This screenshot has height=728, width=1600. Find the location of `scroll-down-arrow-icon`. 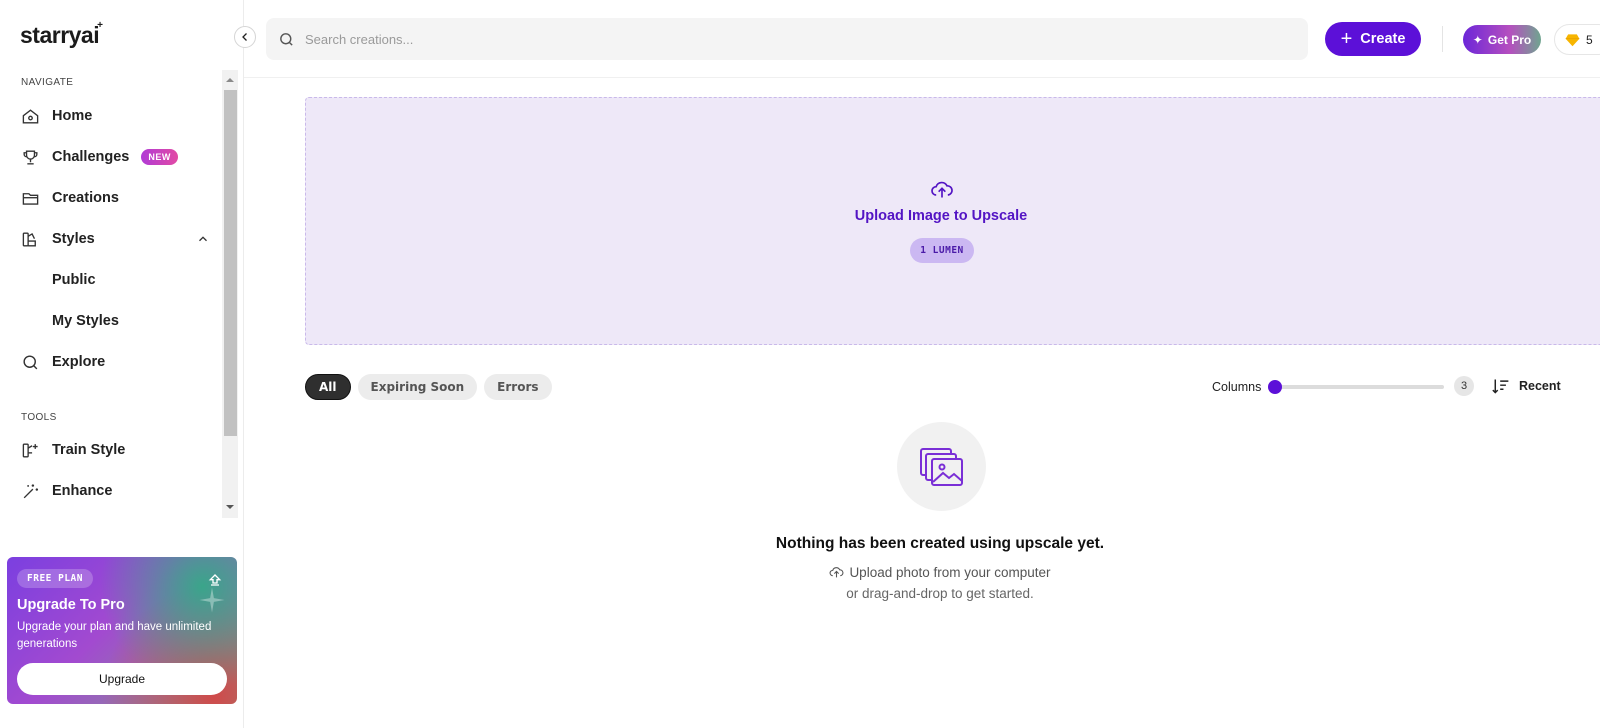

scroll-down-arrow-icon is located at coordinates (230, 507).